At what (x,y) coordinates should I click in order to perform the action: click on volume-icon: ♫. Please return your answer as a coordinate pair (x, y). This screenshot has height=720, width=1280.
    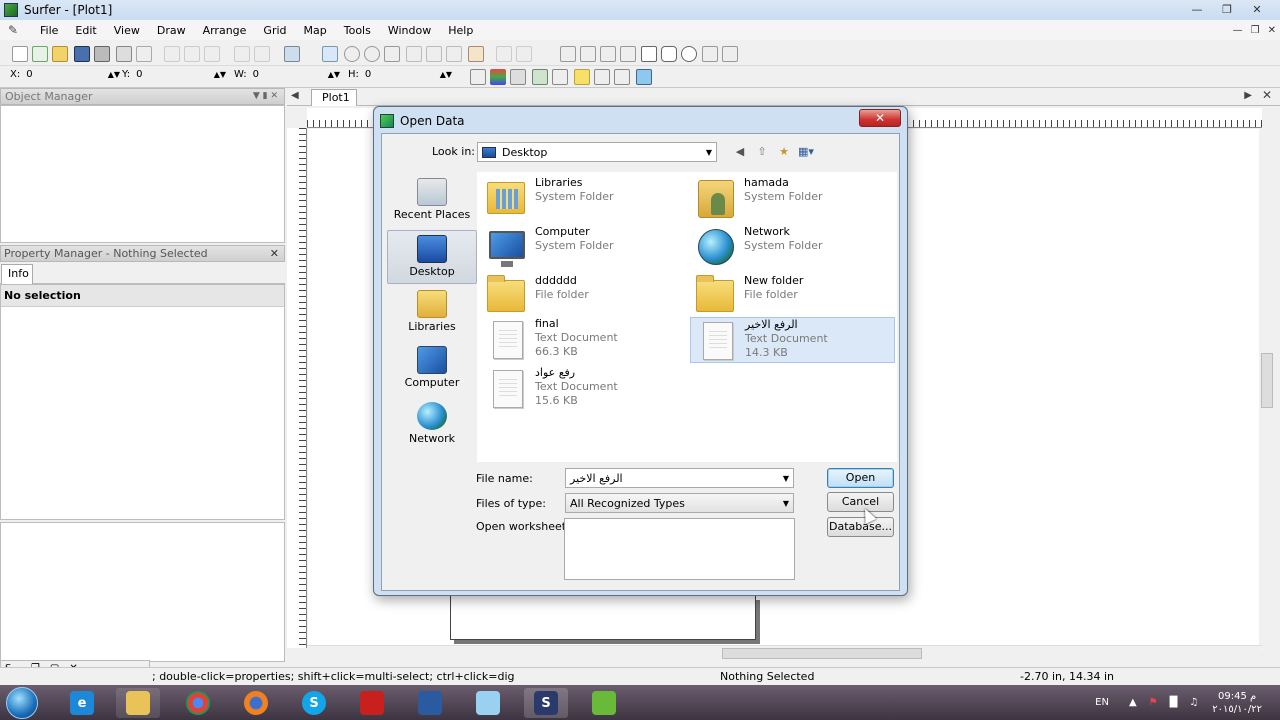
    Looking at the image, I should click on (1193, 702).